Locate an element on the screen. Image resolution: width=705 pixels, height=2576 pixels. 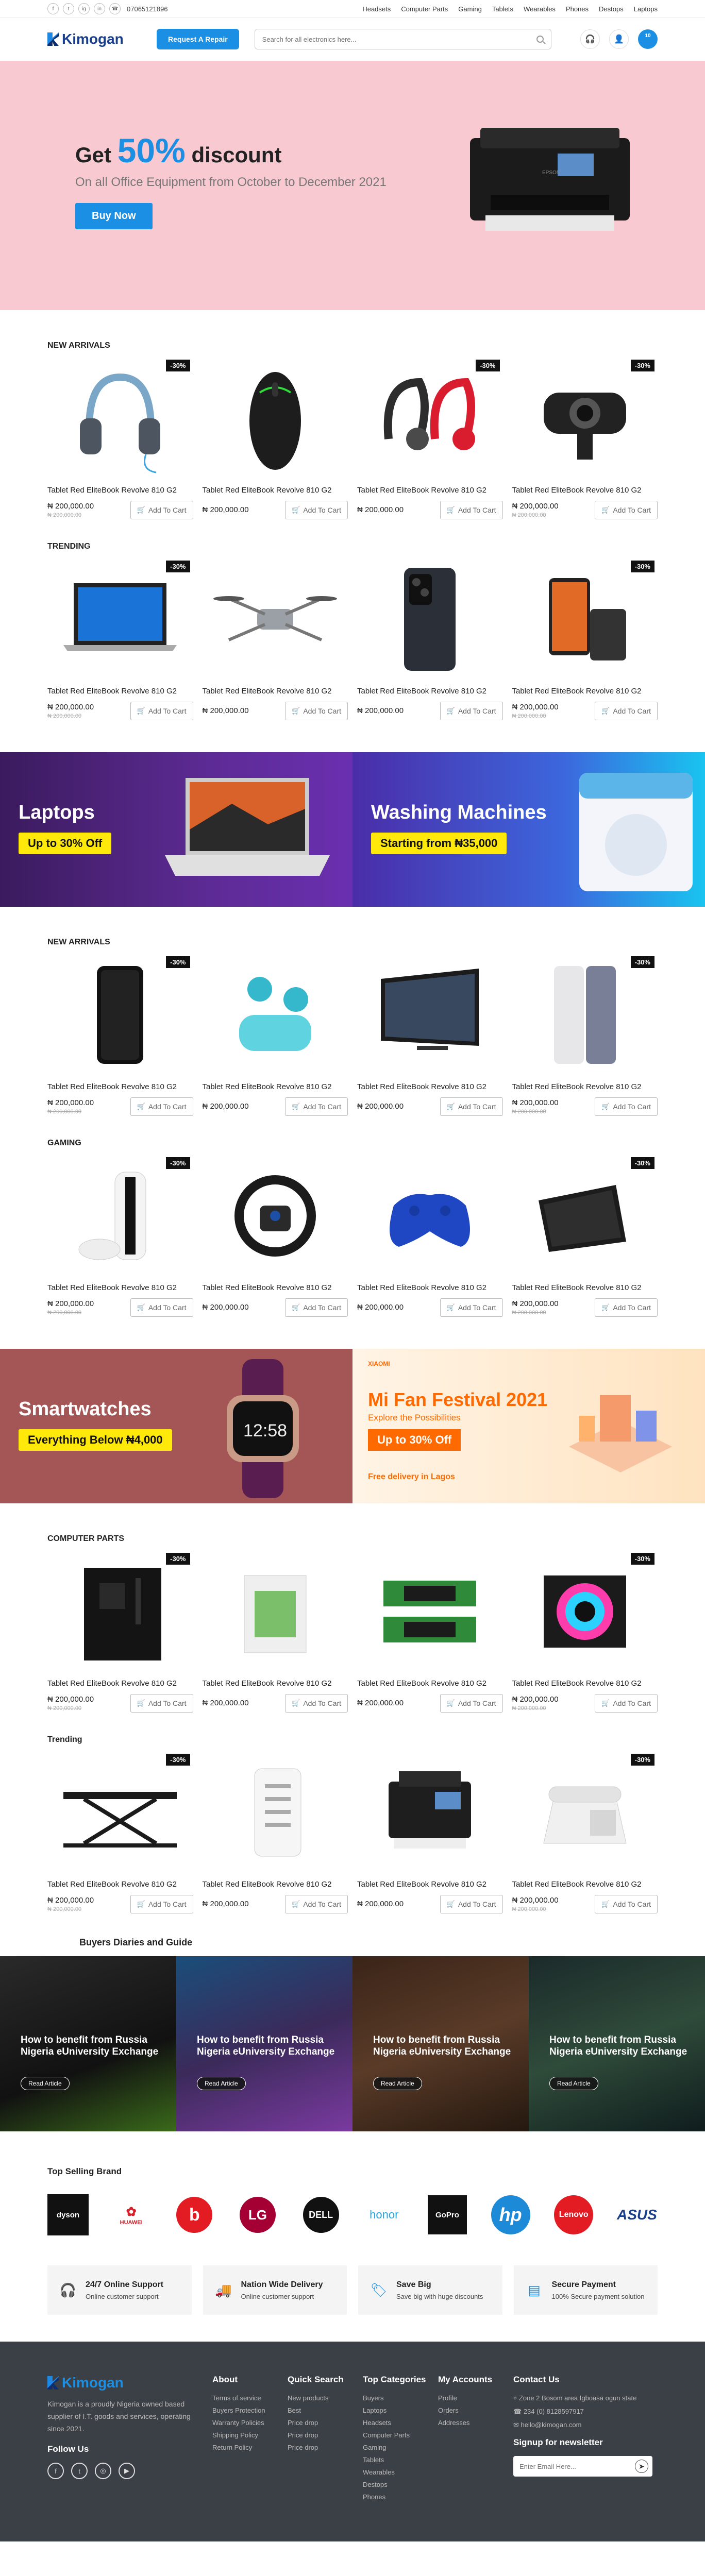
footer-link: Addresses is located at coordinates (475, 2423).